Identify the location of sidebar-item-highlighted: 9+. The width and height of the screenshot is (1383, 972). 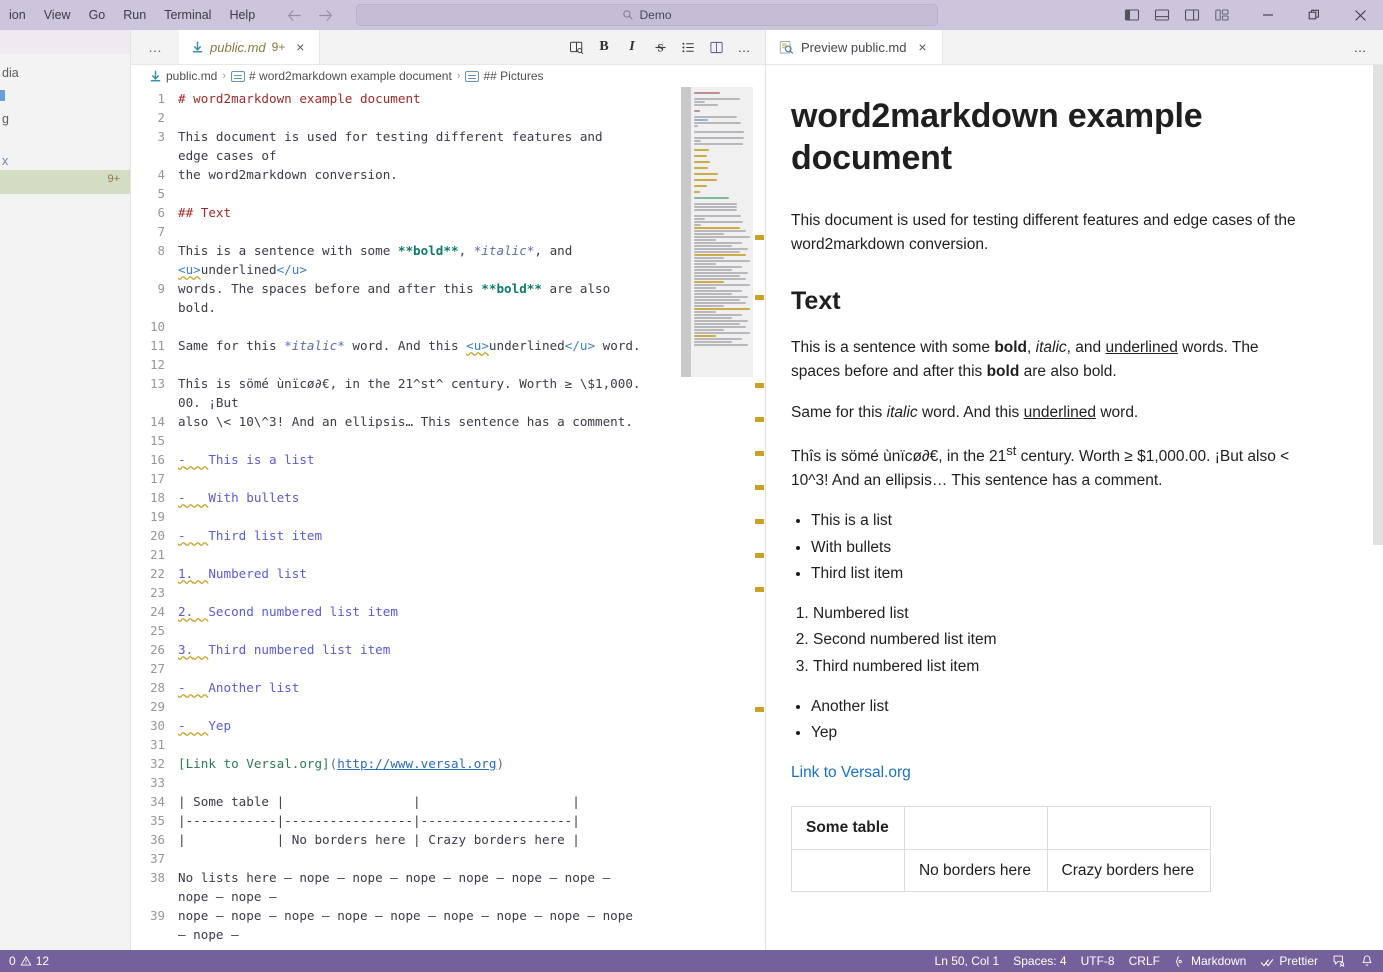
(65, 182).